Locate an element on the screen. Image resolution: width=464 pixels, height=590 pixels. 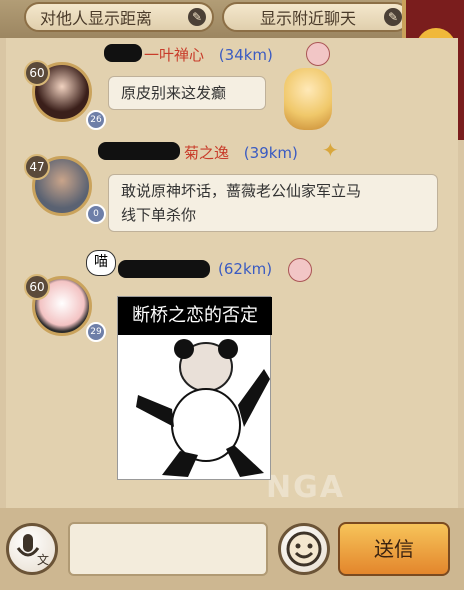
show-distance-label: 对他人显示距离 is located at coordinates (96, 18).